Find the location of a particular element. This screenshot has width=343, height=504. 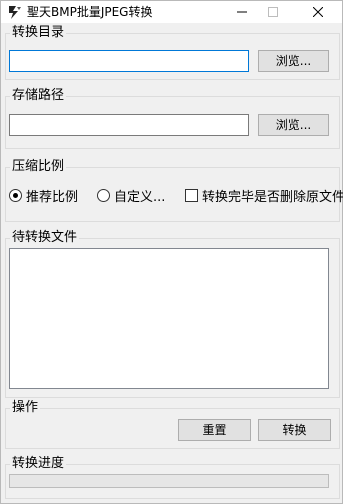

close-button is located at coordinates (318, 12).